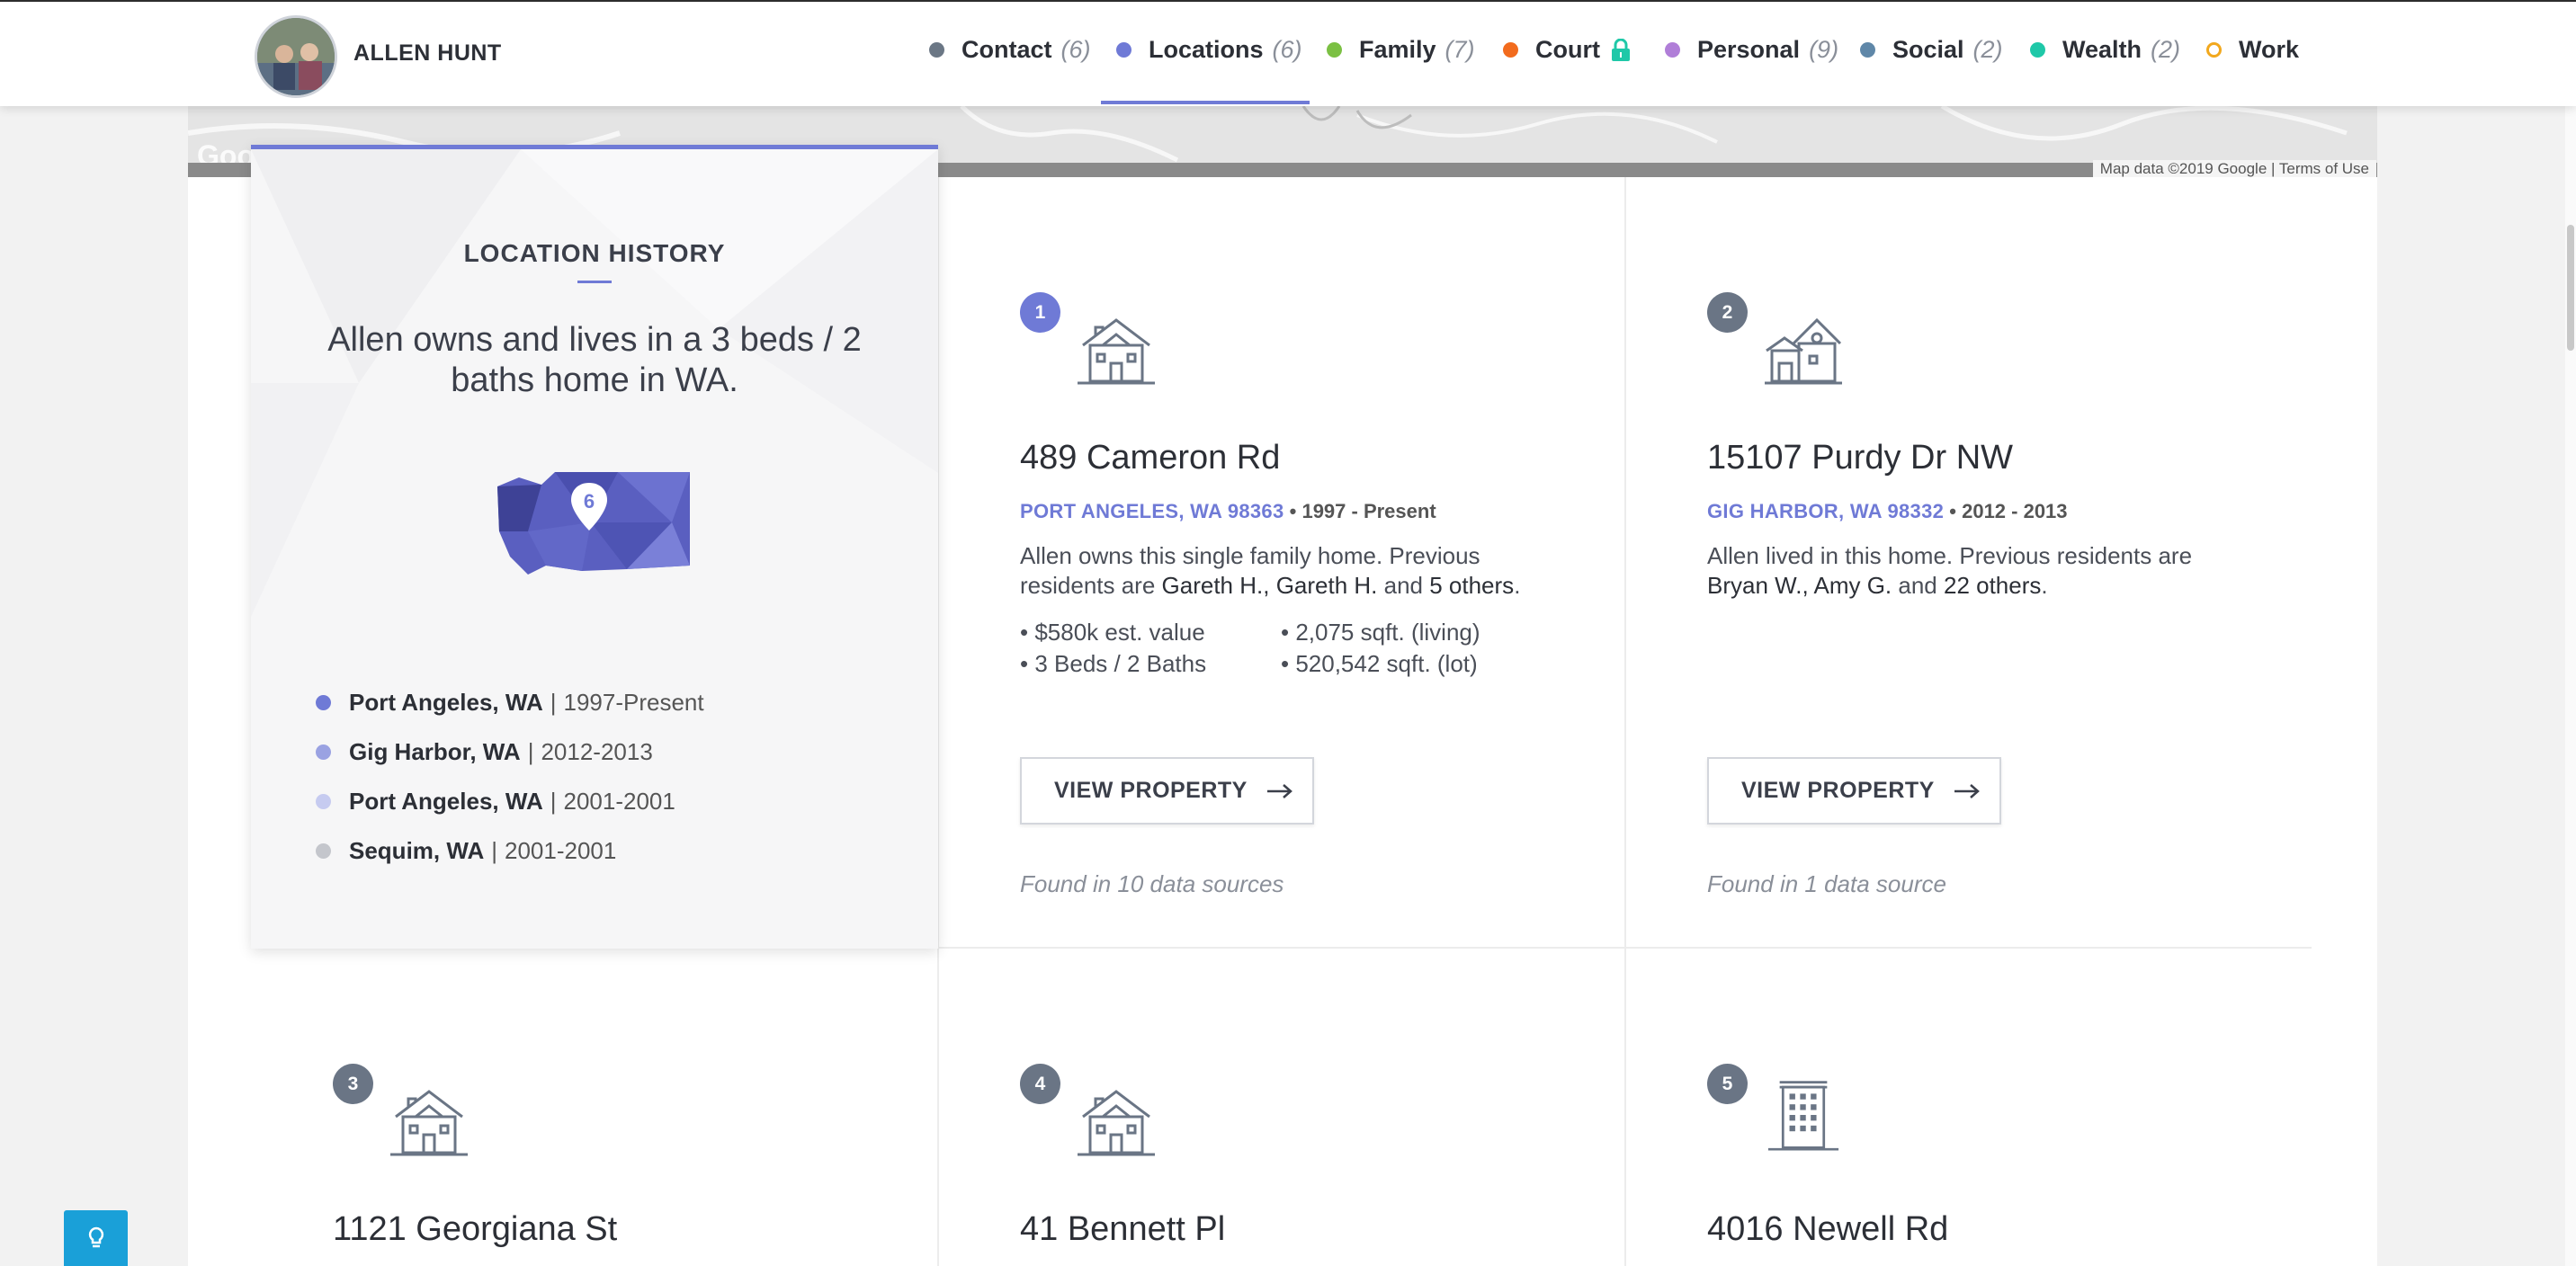 The height and width of the screenshot is (1266, 2576). I want to click on lightbulb-icon, so click(95, 1237).